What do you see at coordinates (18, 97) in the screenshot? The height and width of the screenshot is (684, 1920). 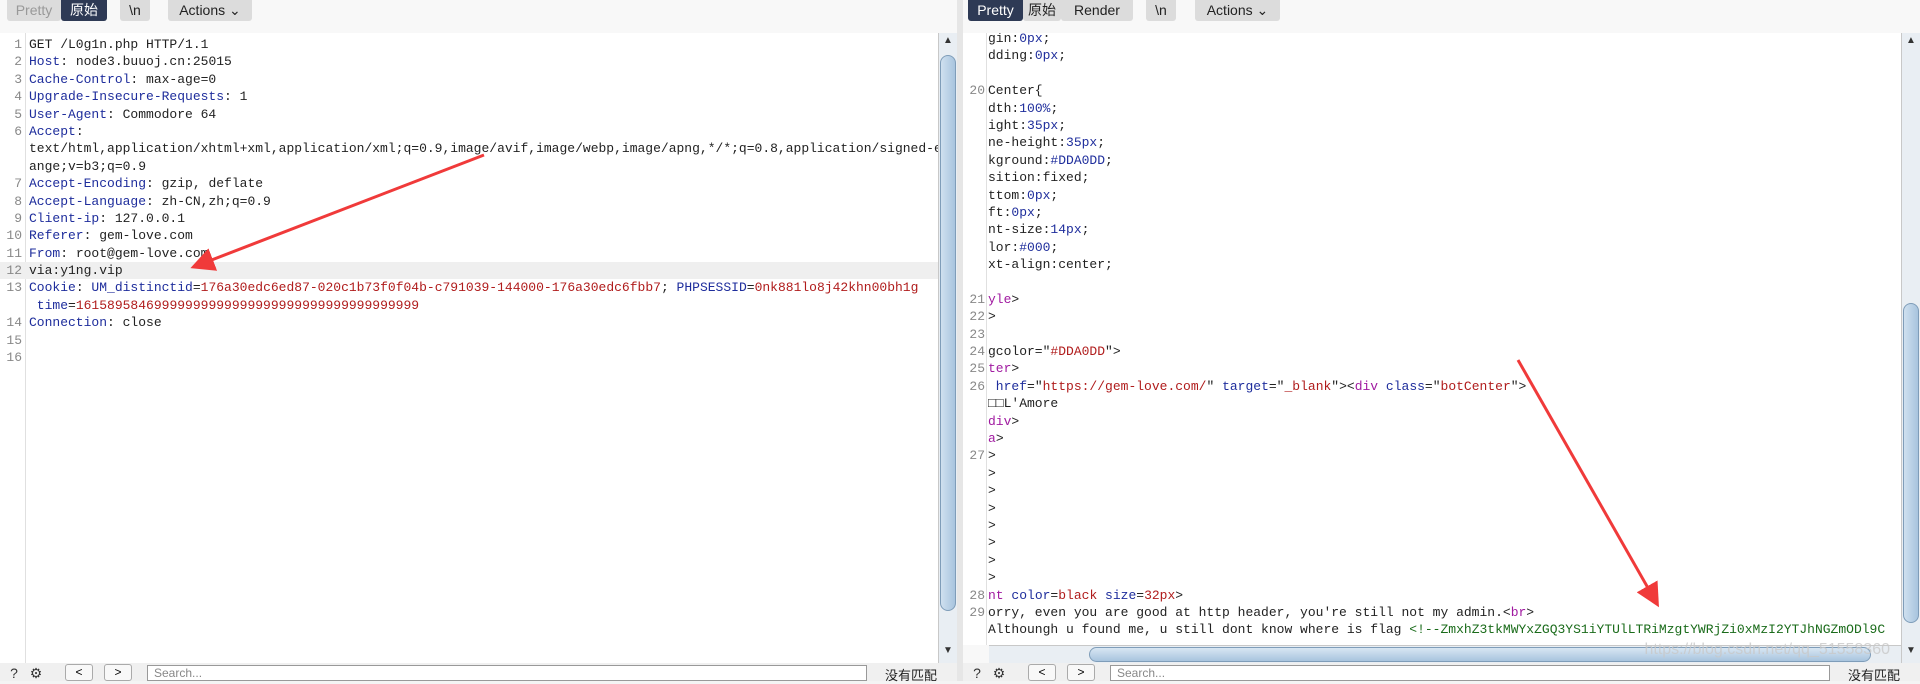 I see `line-number: 4` at bounding box center [18, 97].